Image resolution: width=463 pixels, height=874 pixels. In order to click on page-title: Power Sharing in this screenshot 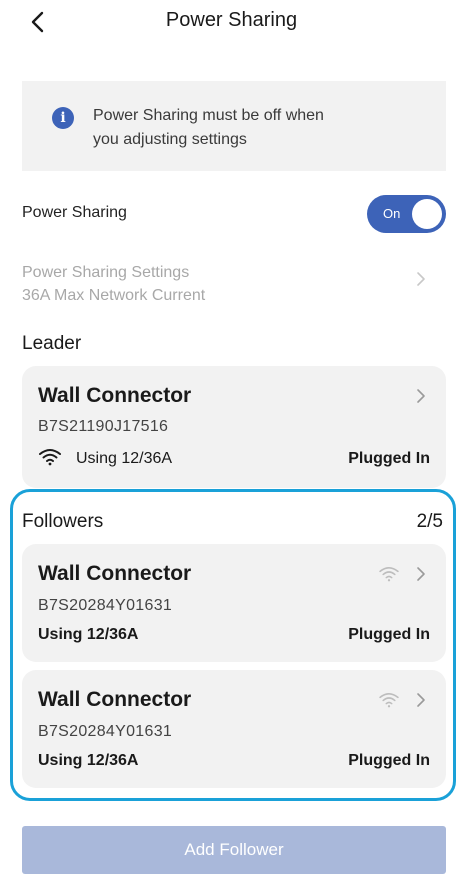, I will do `click(231, 20)`.